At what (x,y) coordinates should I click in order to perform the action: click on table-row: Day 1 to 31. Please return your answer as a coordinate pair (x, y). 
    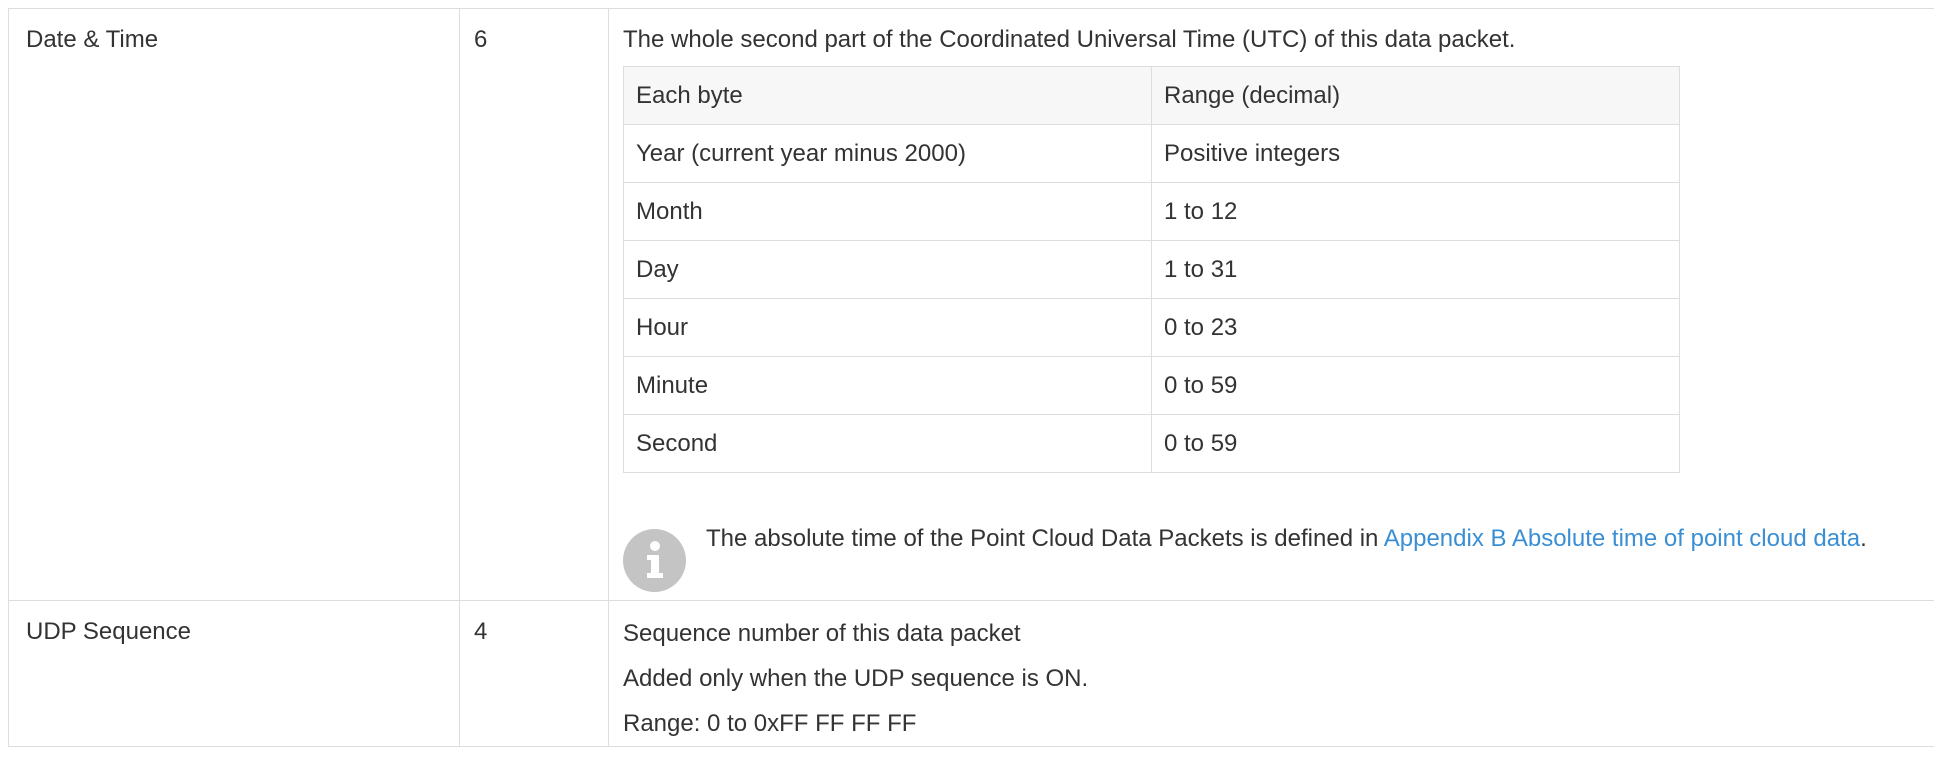
    Looking at the image, I should click on (1151, 269).